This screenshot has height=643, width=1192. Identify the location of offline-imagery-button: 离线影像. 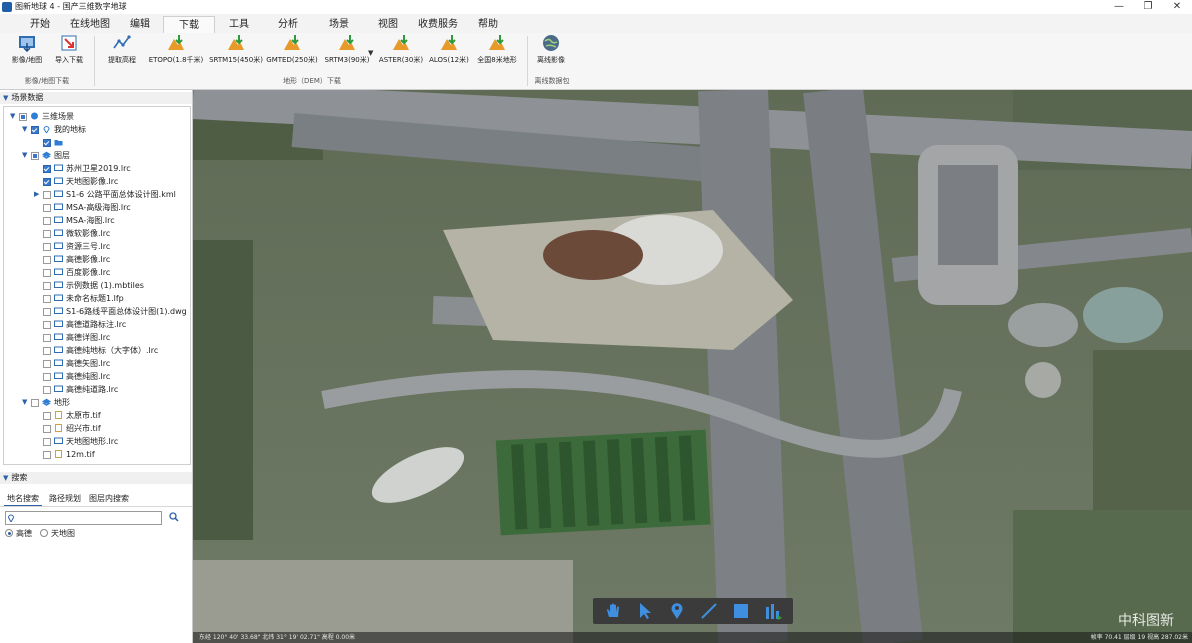
(551, 53).